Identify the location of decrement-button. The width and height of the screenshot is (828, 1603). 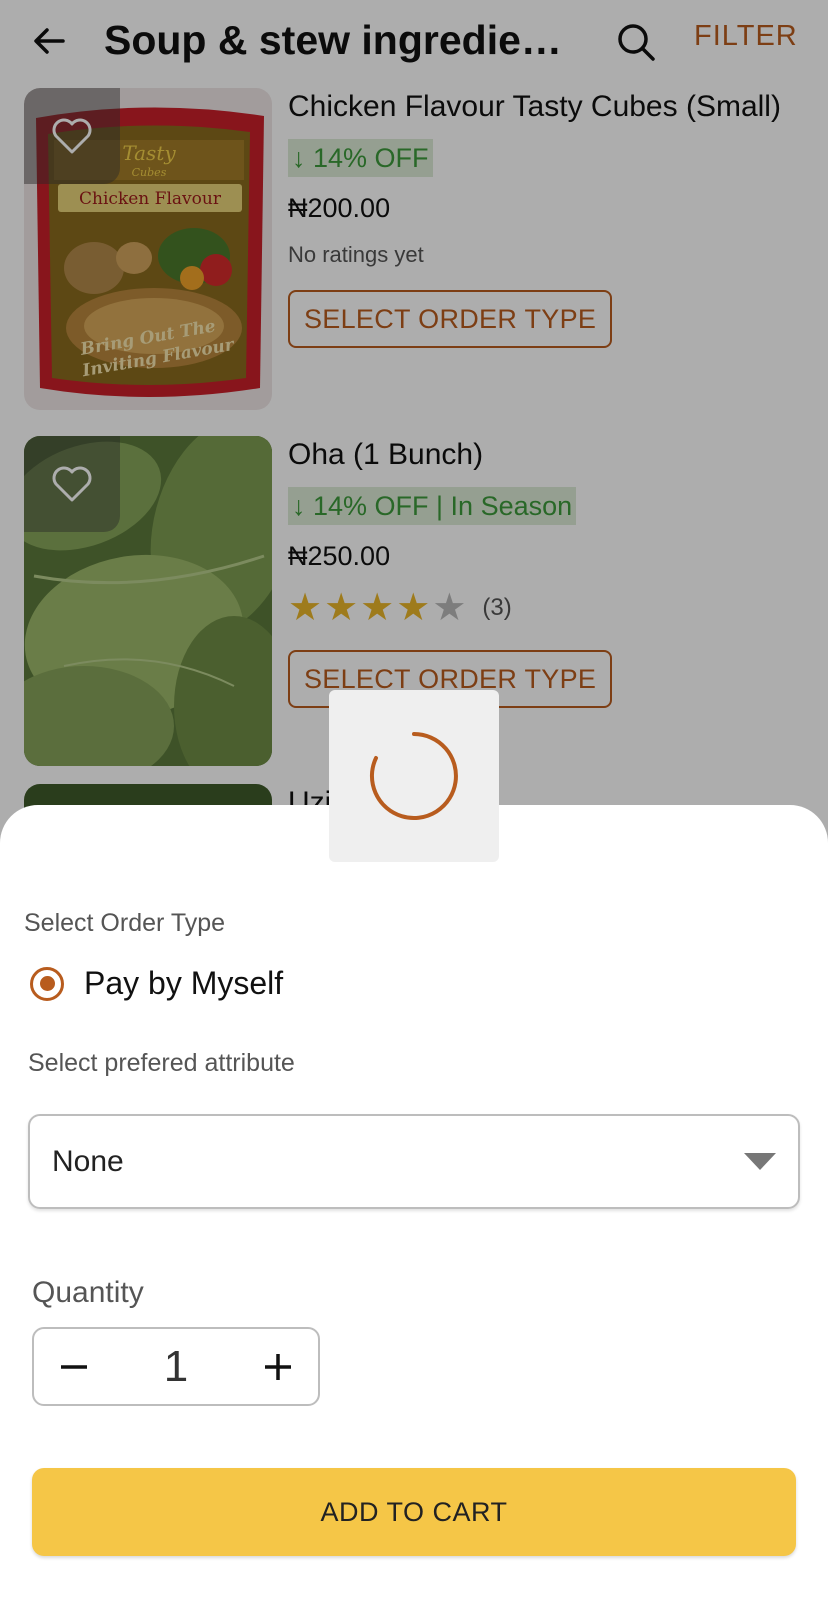
(74, 1367).